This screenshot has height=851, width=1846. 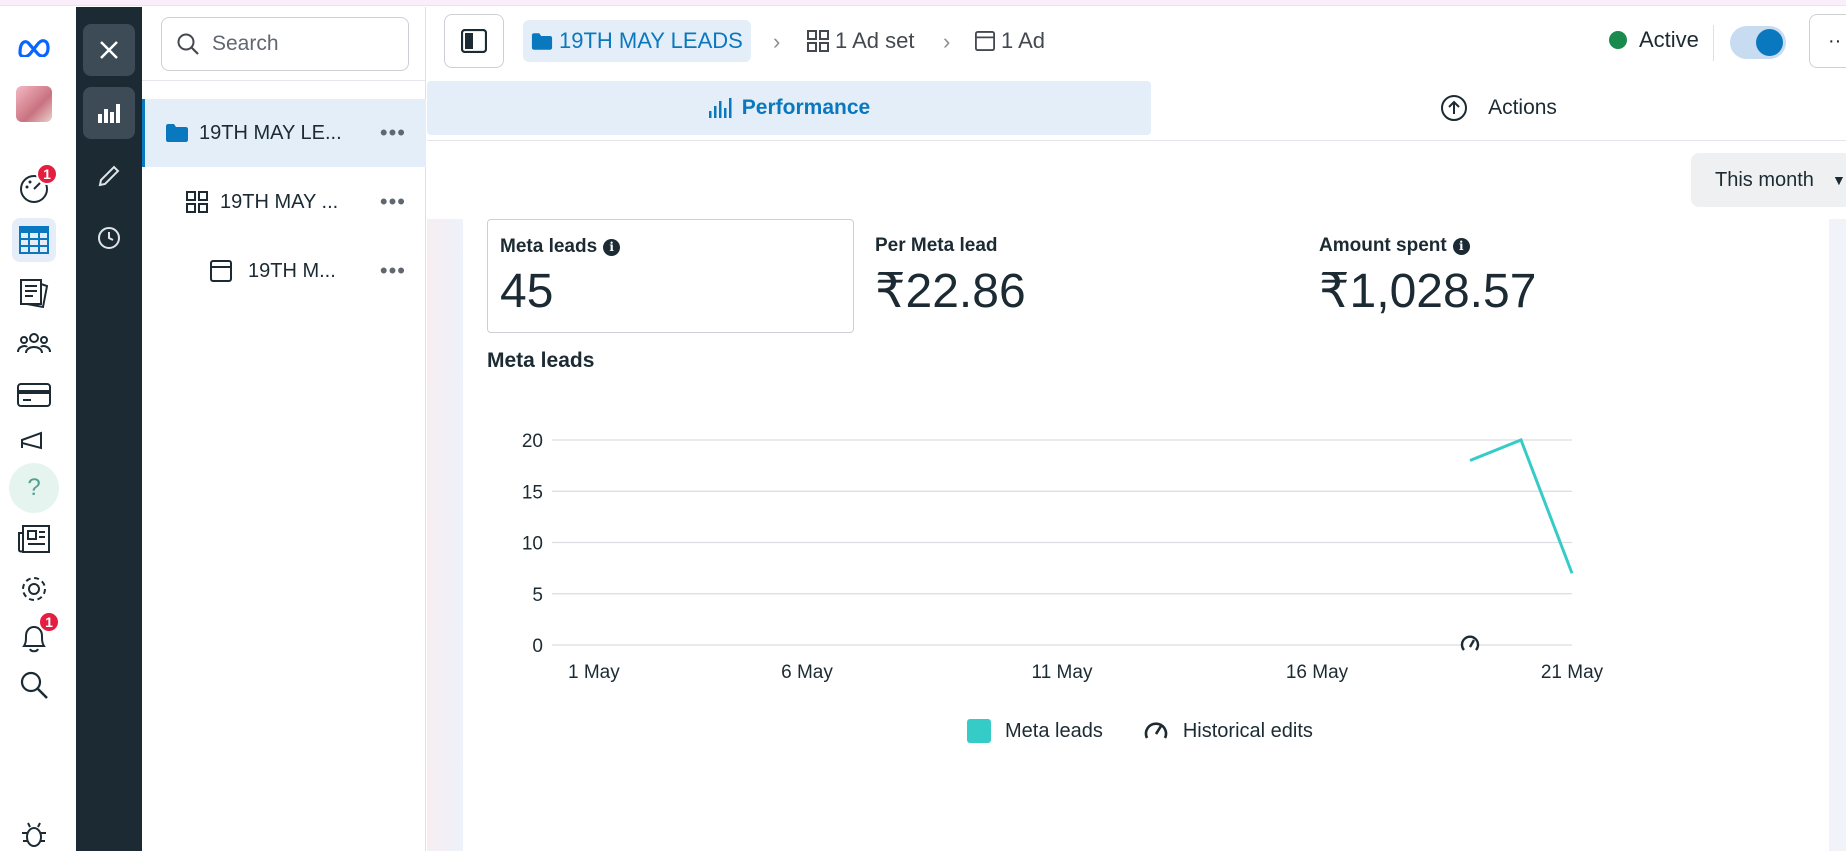 I want to click on historical-edit-marker, so click(x=1470, y=644).